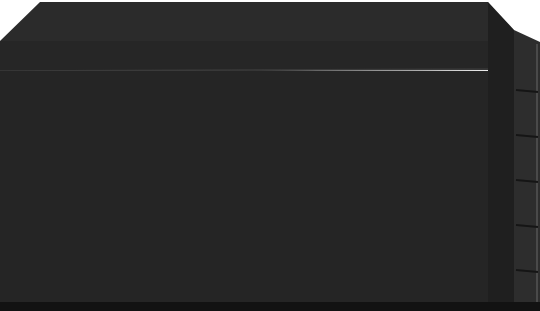 The image size is (540, 311). Describe the element at coordinates (270, 306) in the screenshot. I see `bottom-shadow` at that location.